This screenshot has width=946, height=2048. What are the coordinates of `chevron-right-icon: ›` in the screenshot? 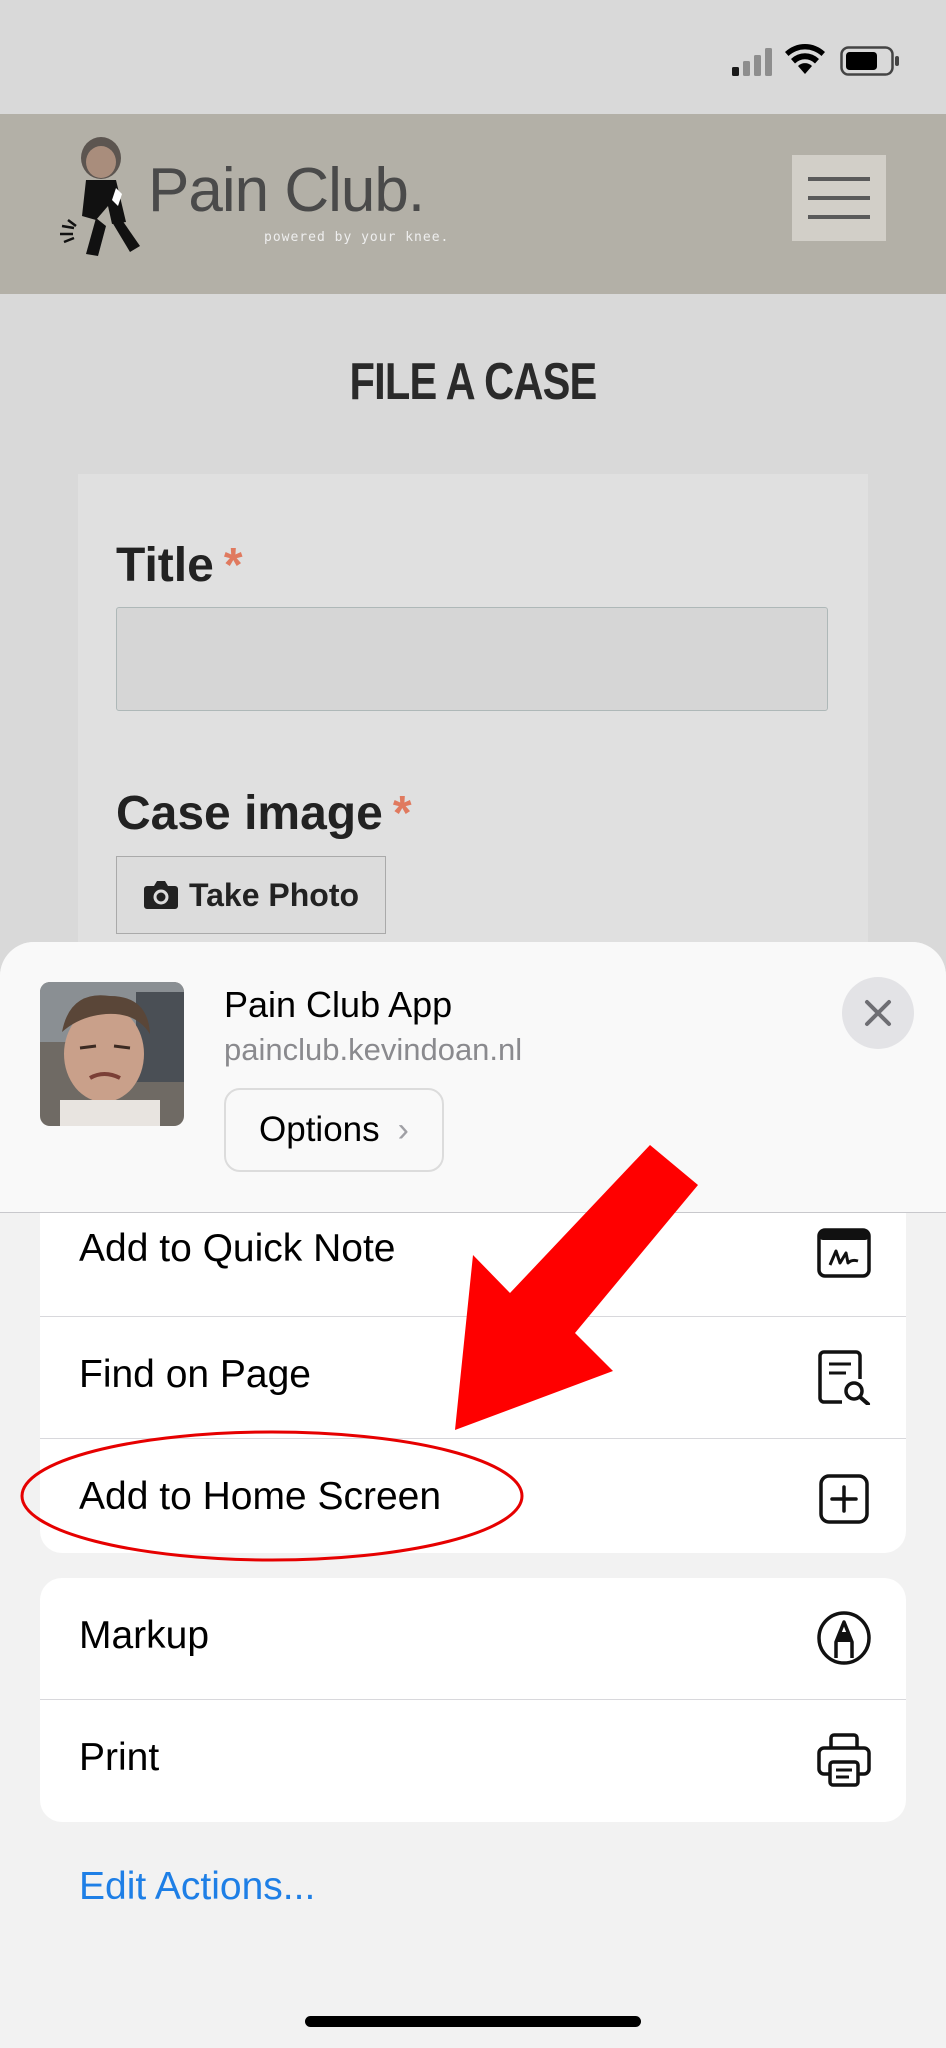 It's located at (403, 1129).